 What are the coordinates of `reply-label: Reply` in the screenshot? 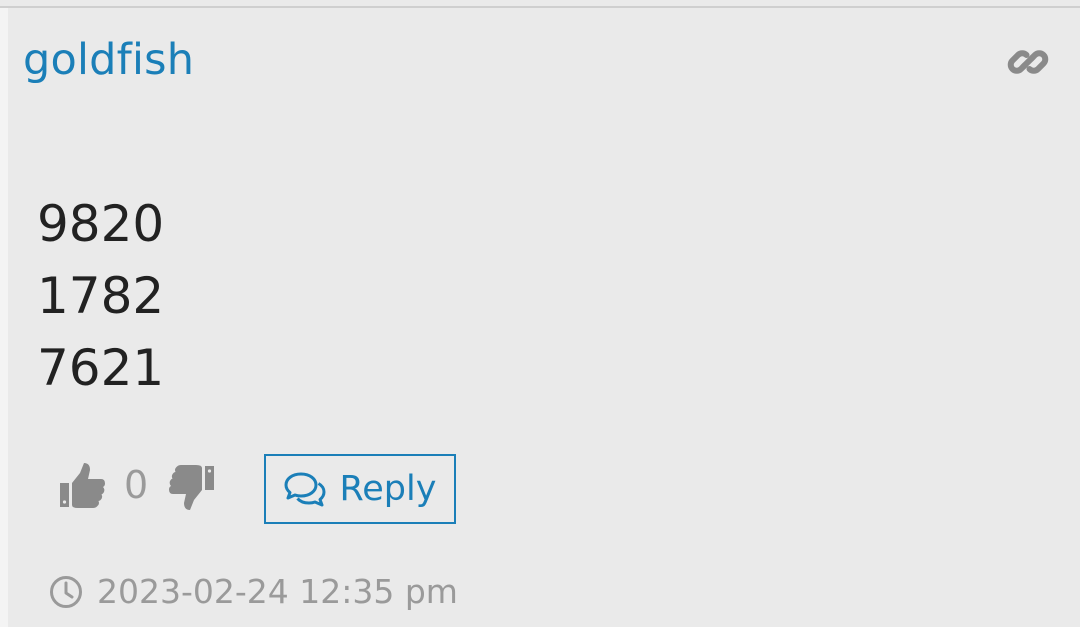 It's located at (388, 489).